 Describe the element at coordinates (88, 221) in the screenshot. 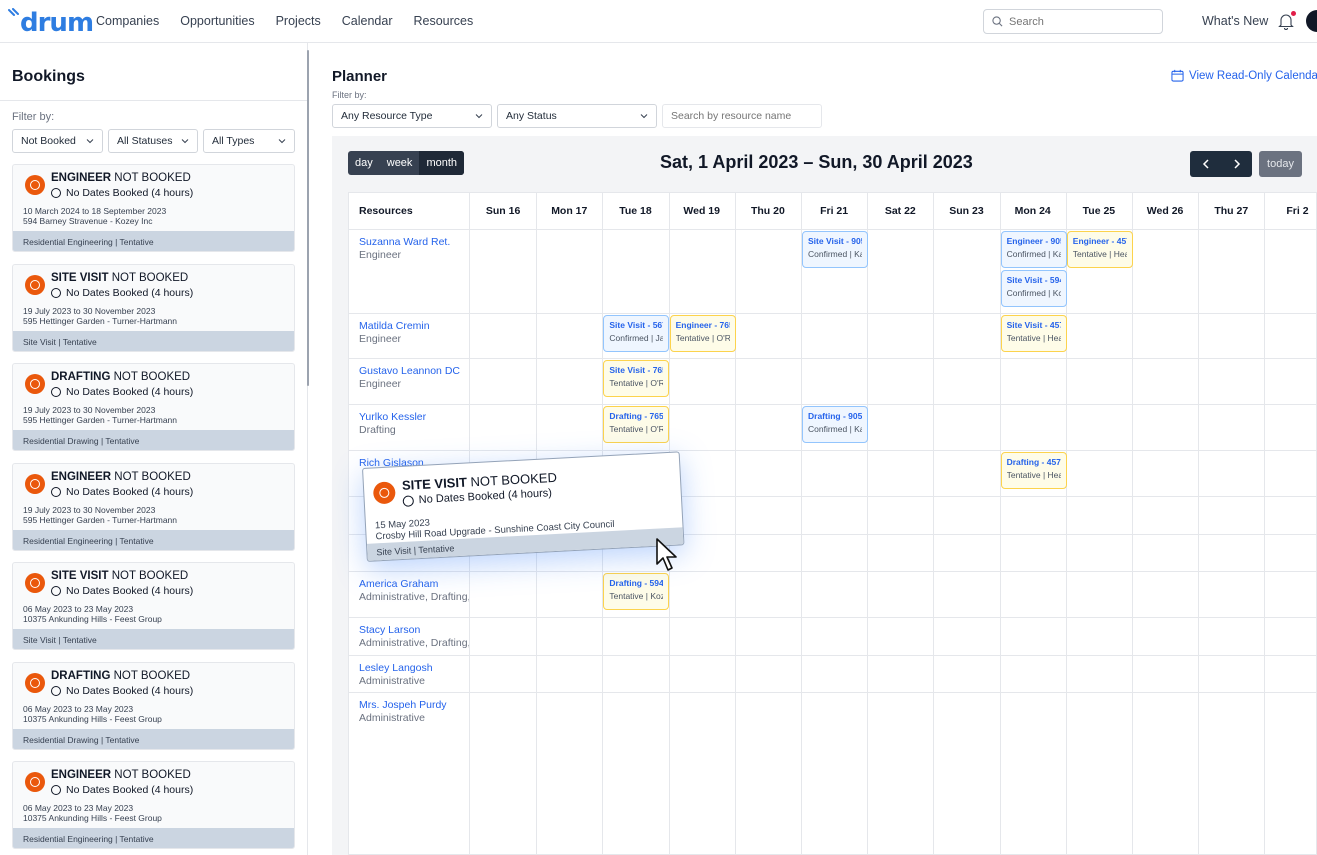

I see `booking-address: 594 Barney Stravenue - Kozey Inc` at that location.